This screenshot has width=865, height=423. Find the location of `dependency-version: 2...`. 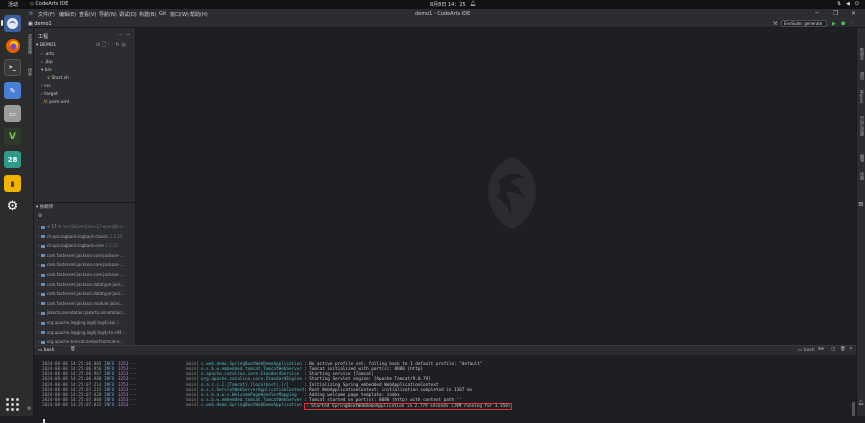

dependency-version: 2... is located at coordinates (119, 322).